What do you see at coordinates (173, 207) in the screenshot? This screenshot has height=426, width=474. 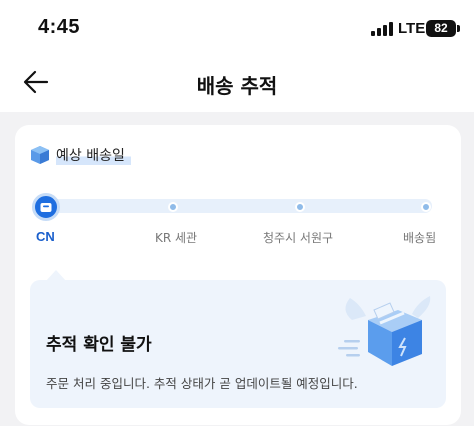 I see `stage-dot-kr-customs` at bounding box center [173, 207].